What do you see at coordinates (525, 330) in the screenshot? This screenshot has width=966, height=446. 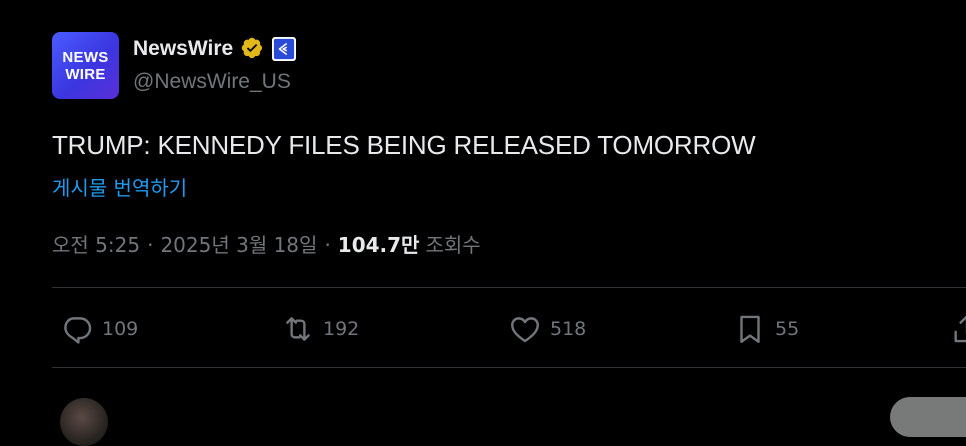 I see `heart-icon` at bounding box center [525, 330].